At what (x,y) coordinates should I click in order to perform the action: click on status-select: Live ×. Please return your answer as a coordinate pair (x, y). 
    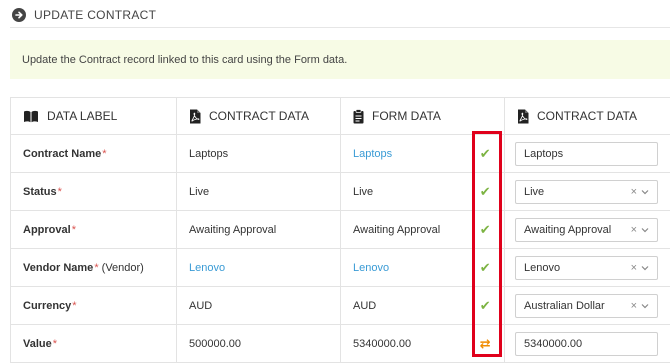
    Looking at the image, I should click on (586, 192).